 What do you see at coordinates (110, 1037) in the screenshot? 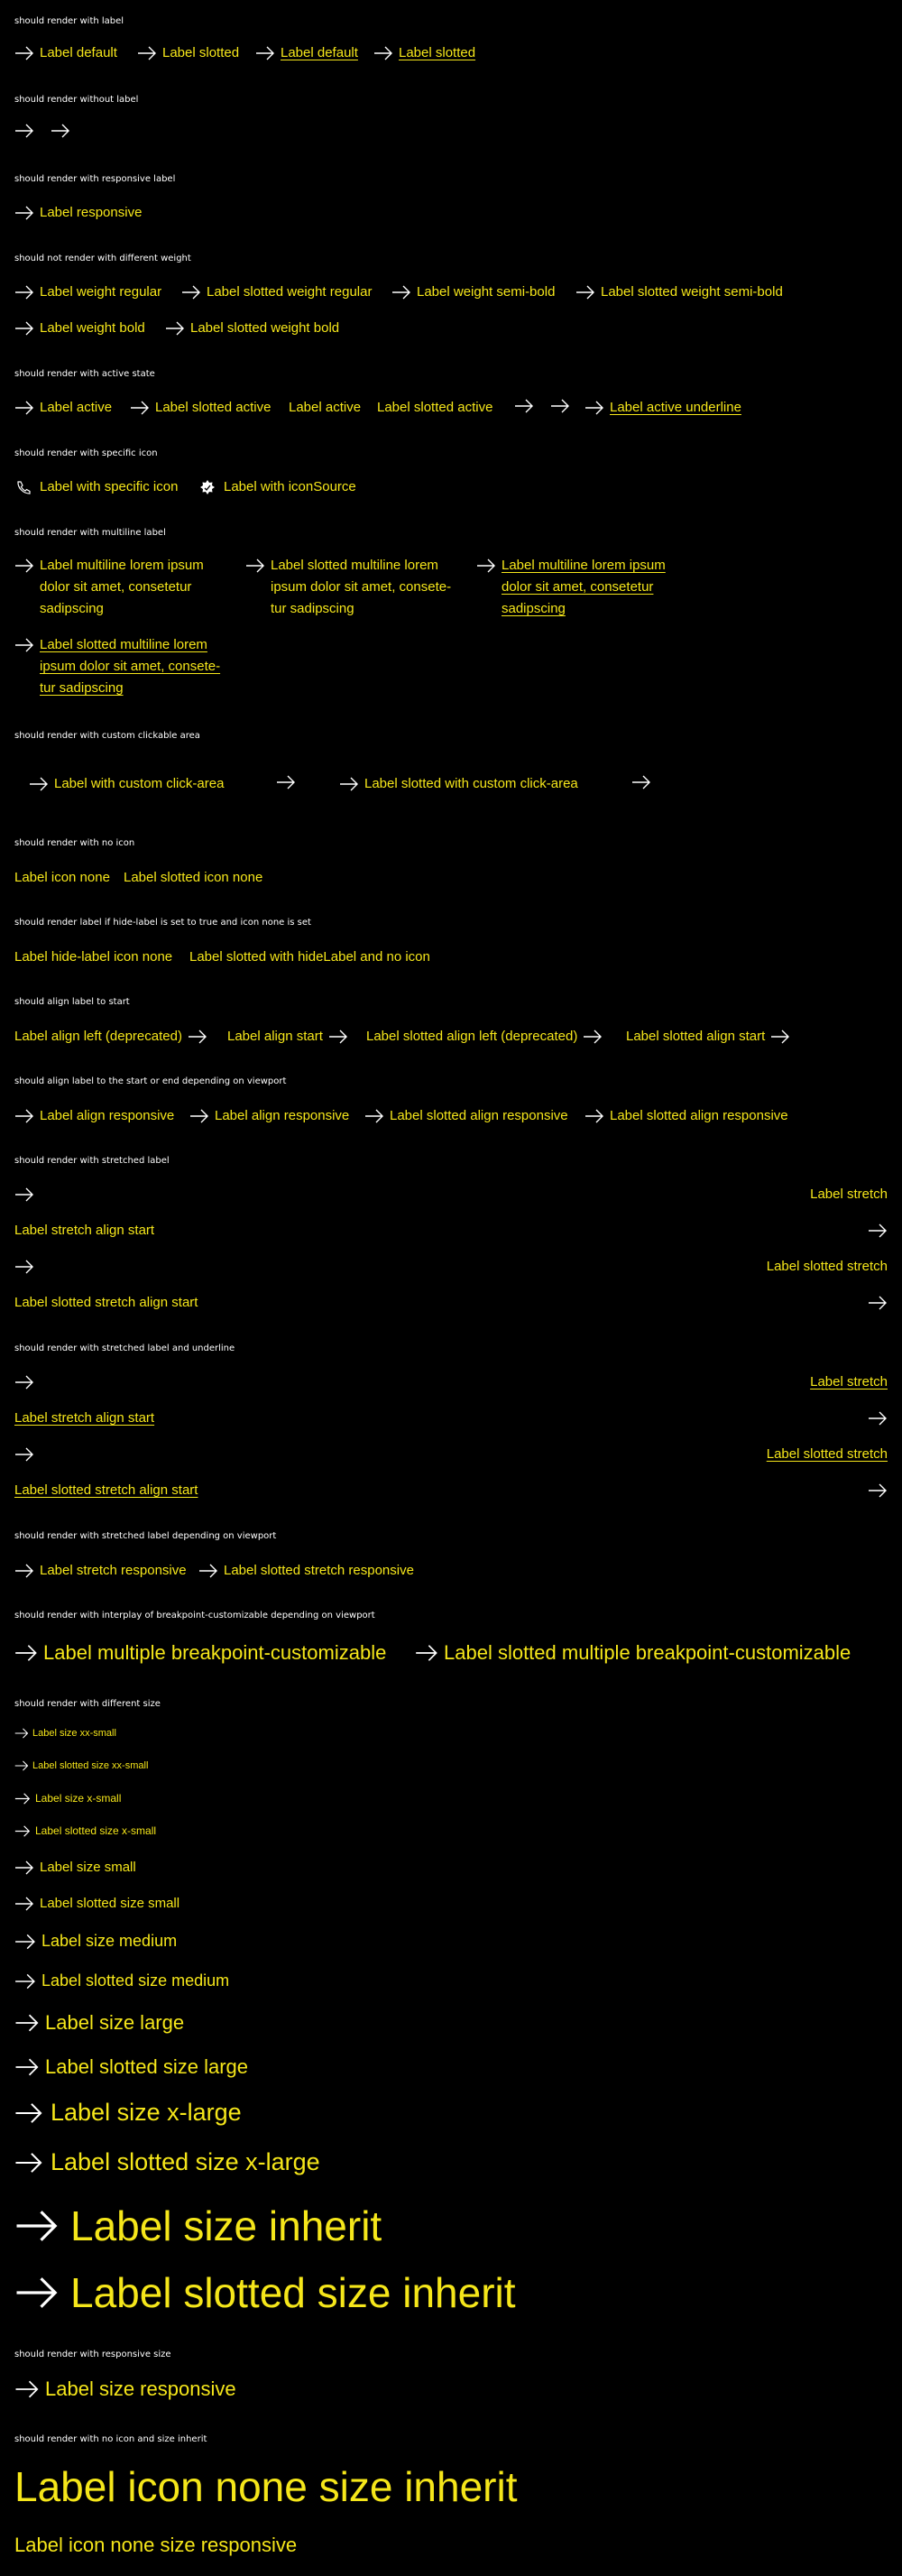
I see `link-pure-align-start: Label align left (deprecated)` at bounding box center [110, 1037].